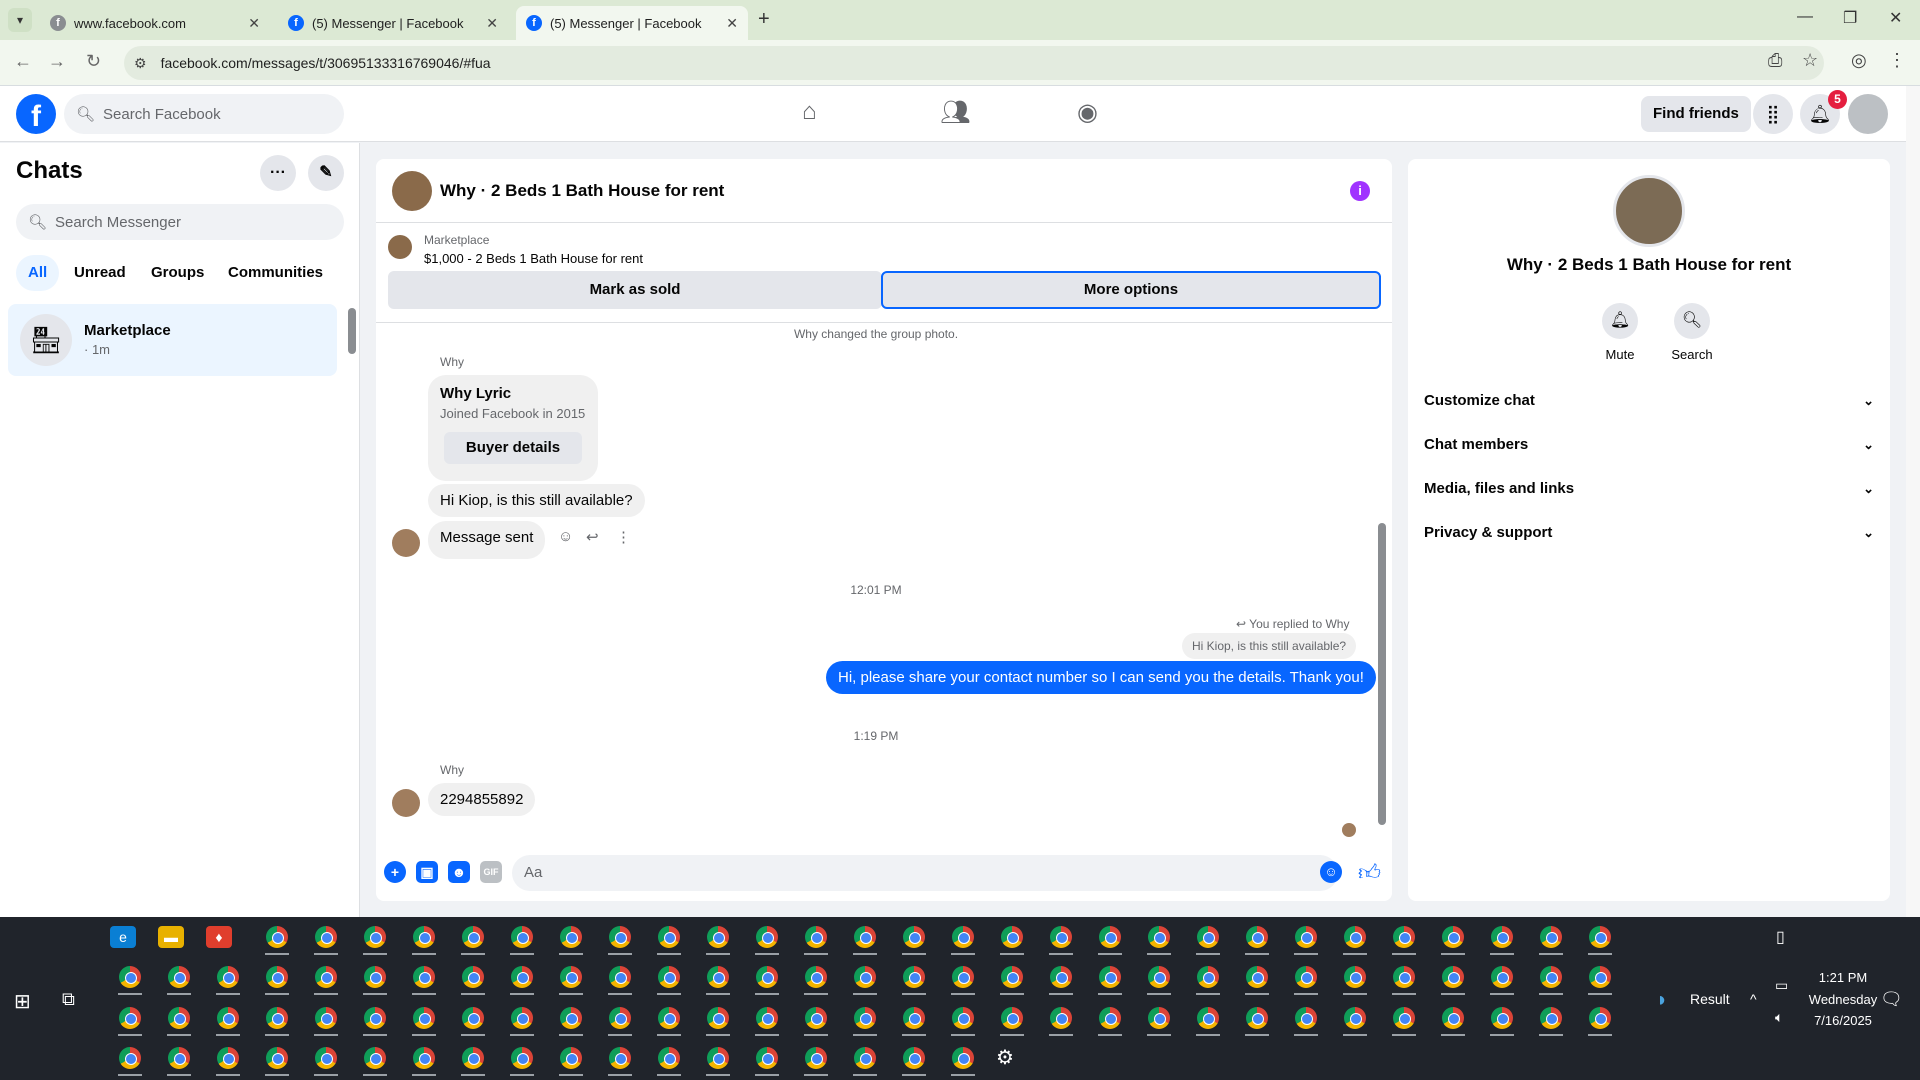 This screenshot has height=1080, width=1920. What do you see at coordinates (68, 999) in the screenshot?
I see `task-view-icon: ⧉` at bounding box center [68, 999].